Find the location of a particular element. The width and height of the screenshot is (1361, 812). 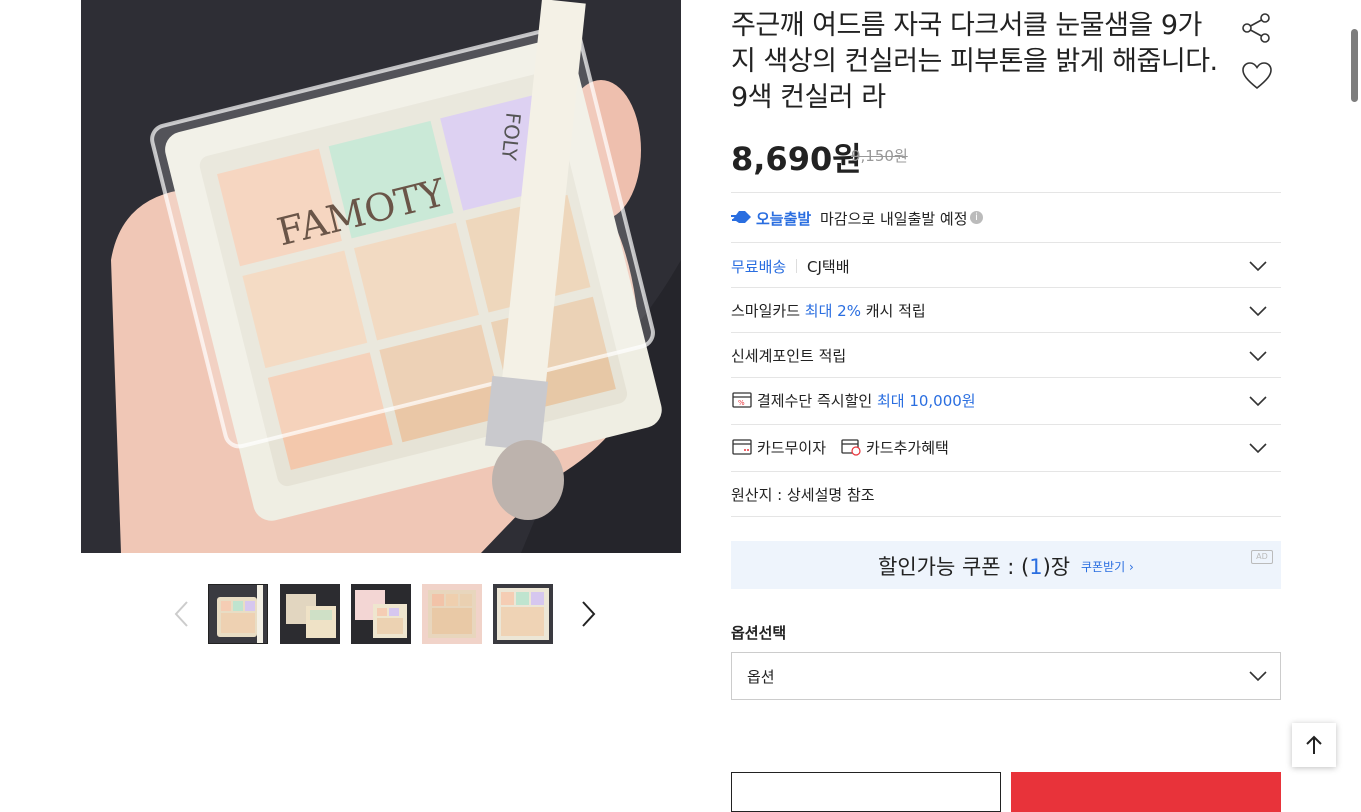

chevron-left-icon is located at coordinates (181, 614).